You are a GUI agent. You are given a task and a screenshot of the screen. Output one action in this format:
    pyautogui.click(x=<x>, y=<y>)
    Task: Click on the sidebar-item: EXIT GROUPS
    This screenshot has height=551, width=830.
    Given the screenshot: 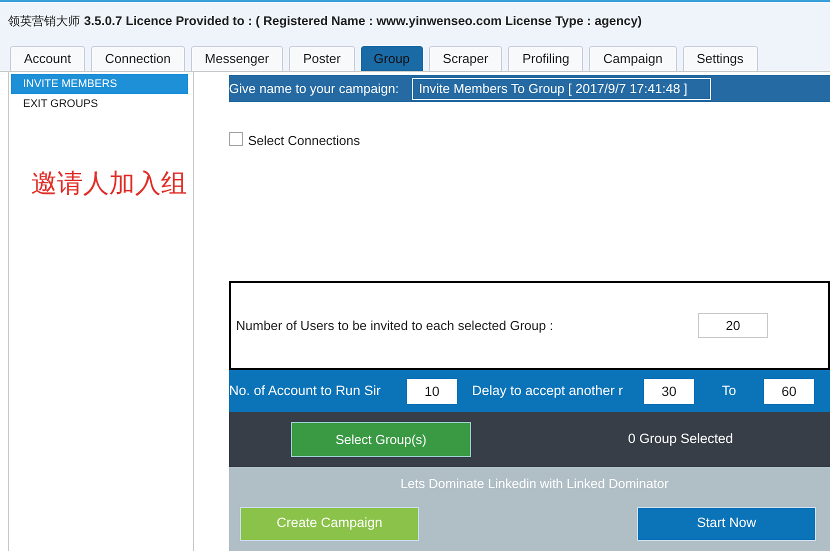 What is the action you would take?
    pyautogui.click(x=99, y=104)
    